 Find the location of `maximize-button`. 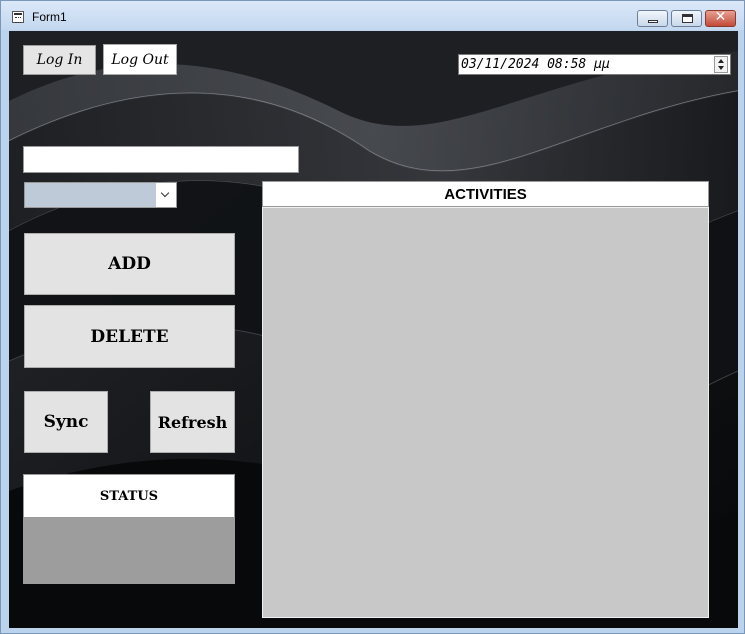

maximize-button is located at coordinates (686, 18).